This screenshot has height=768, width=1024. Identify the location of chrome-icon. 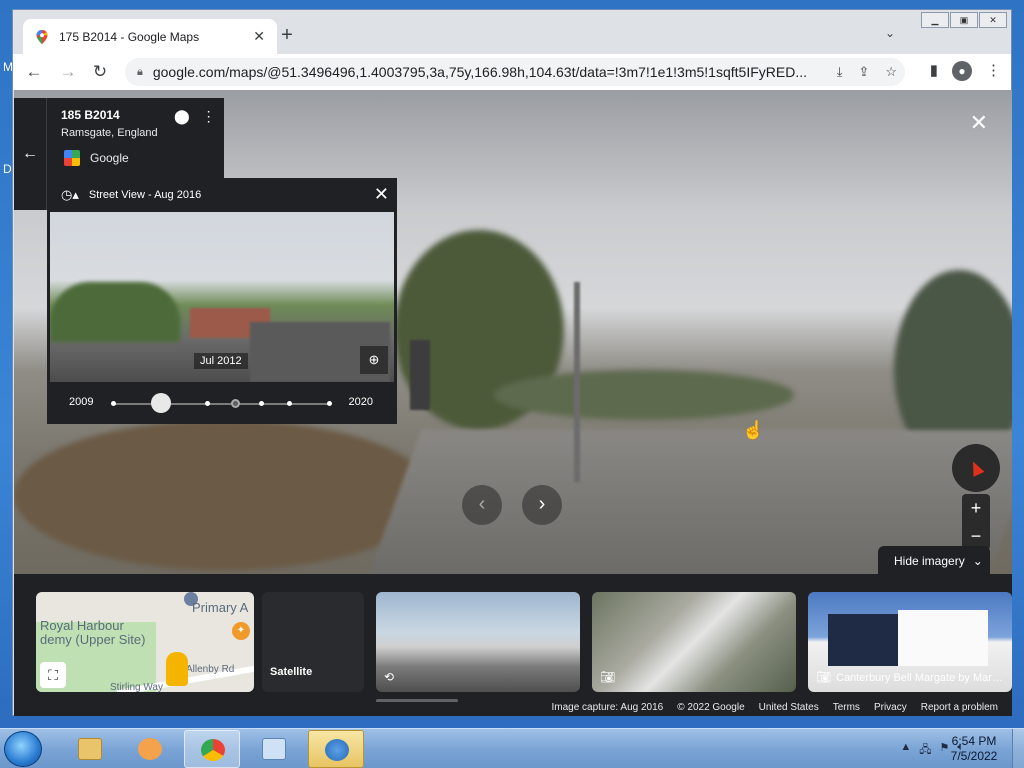
(213, 750).